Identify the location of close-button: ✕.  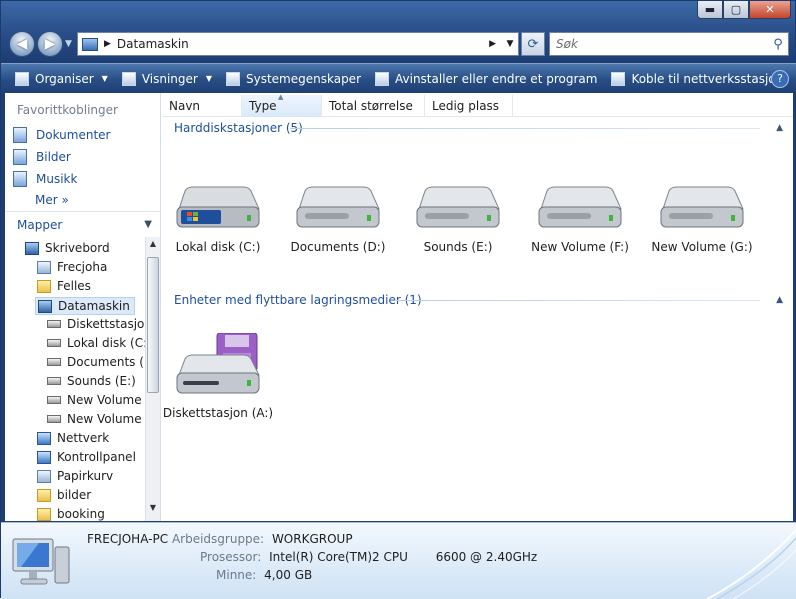
(770, 10).